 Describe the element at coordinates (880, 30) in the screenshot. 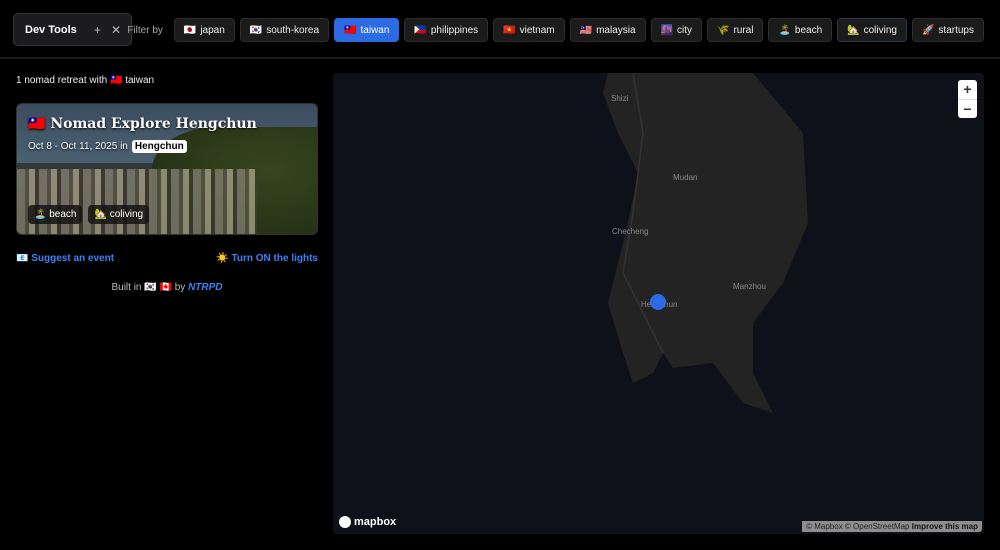

I see `chip-label: coliving` at that location.